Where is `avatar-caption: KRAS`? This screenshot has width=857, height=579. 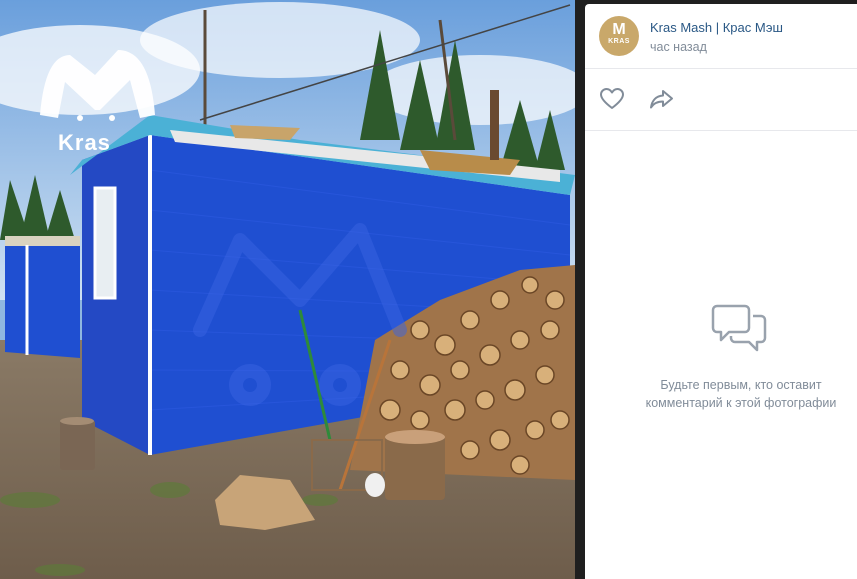 avatar-caption: KRAS is located at coordinates (619, 41).